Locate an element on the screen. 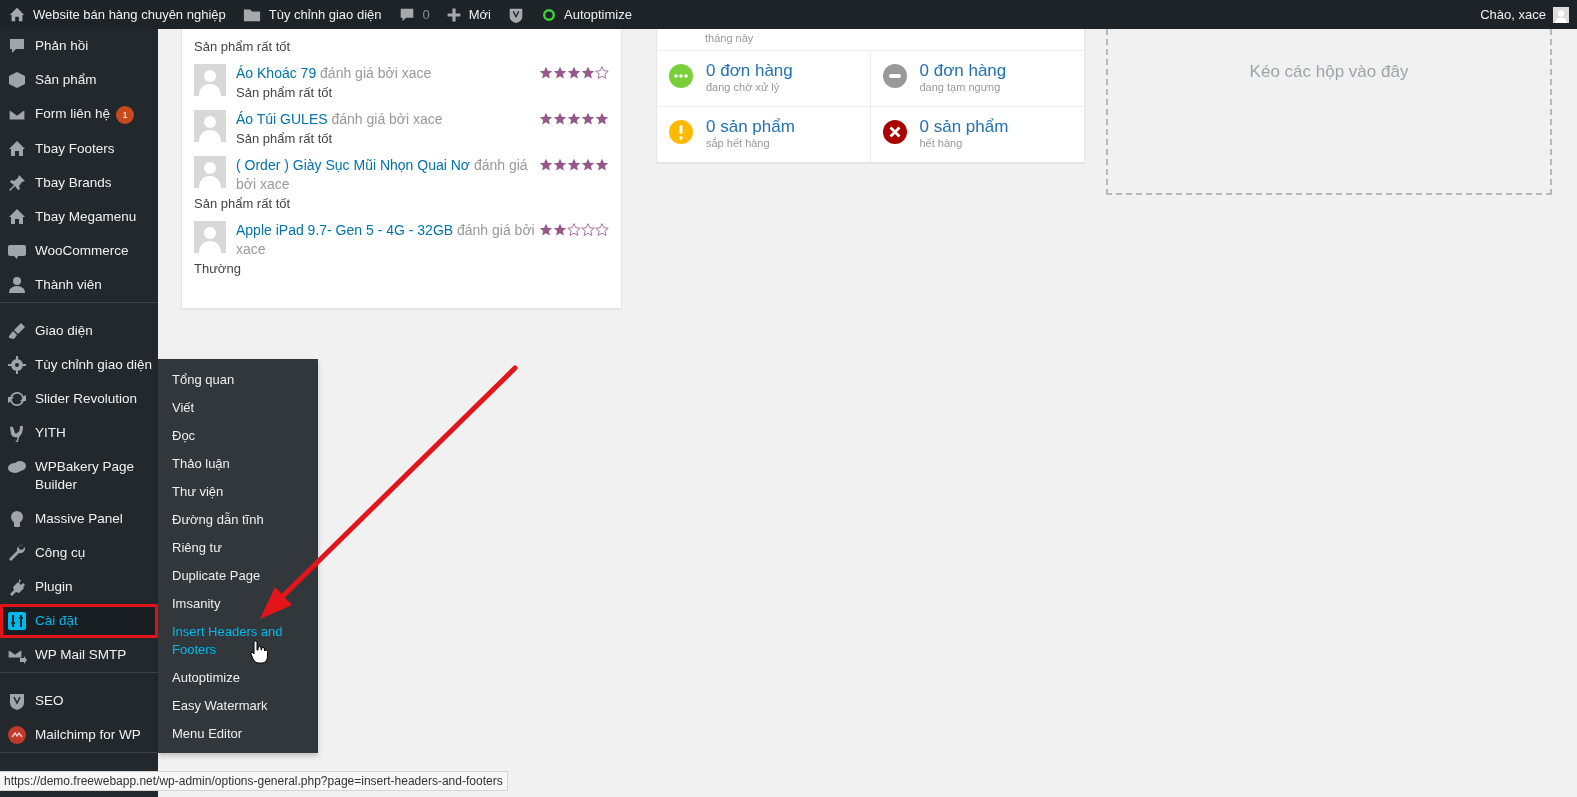 This screenshot has height=797, width=1577. submenu-item: Viết is located at coordinates (238, 408).